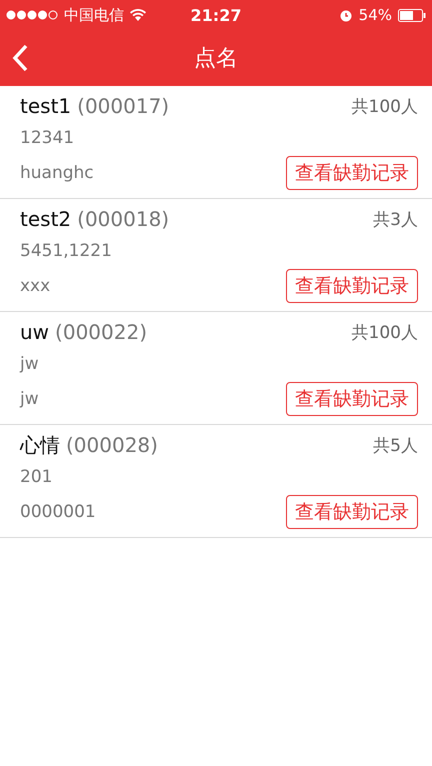  What do you see at coordinates (35, 332) in the screenshot?
I see `class-name: uw` at bounding box center [35, 332].